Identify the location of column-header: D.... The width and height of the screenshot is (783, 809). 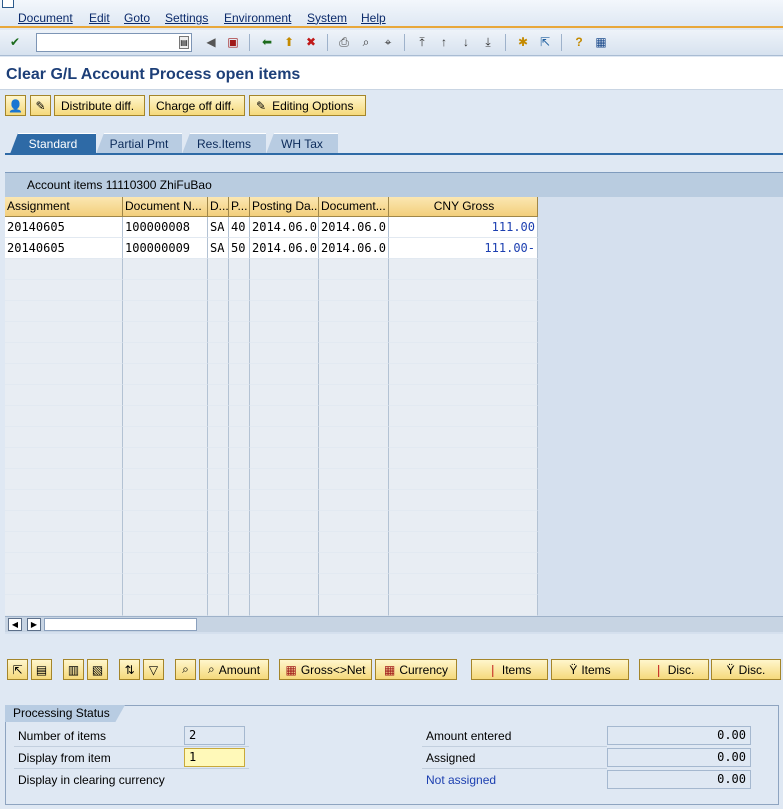
(218, 207).